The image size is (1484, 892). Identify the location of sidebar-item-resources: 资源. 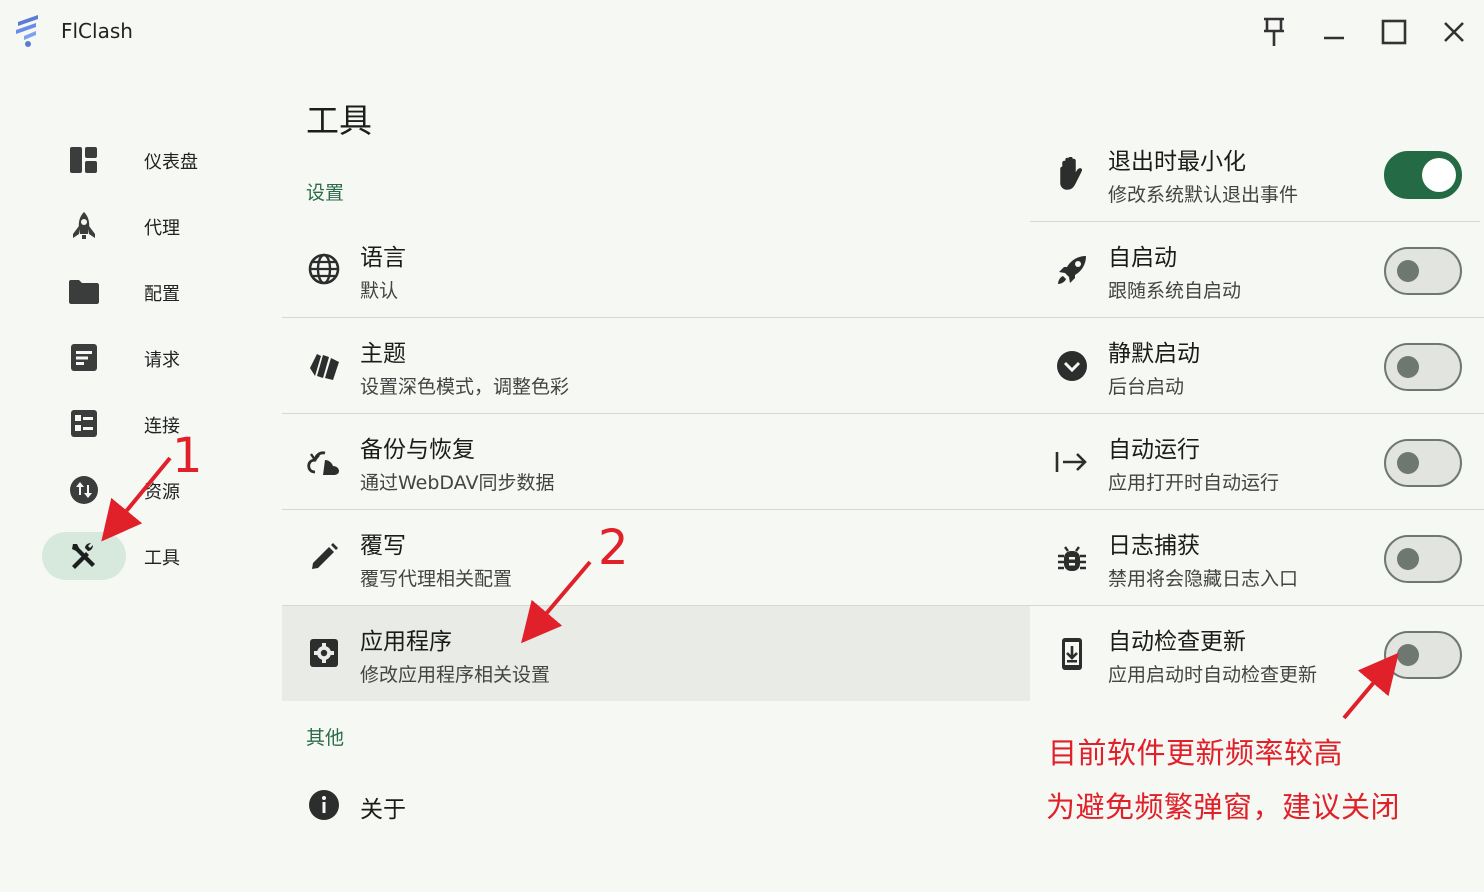
(142, 490).